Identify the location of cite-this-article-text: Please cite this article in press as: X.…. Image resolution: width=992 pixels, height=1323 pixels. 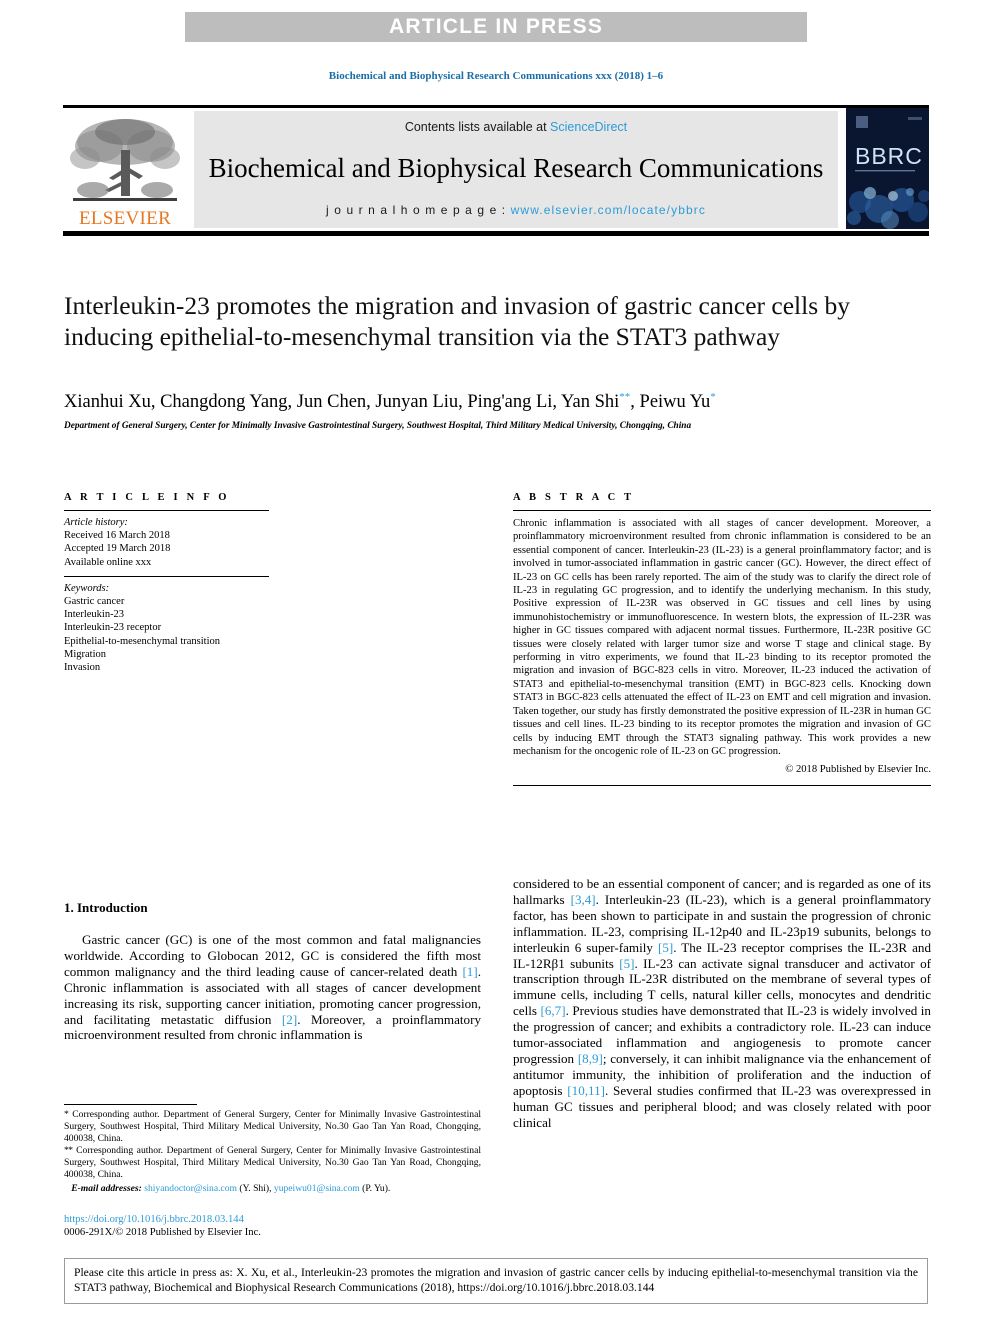
(496, 1280).